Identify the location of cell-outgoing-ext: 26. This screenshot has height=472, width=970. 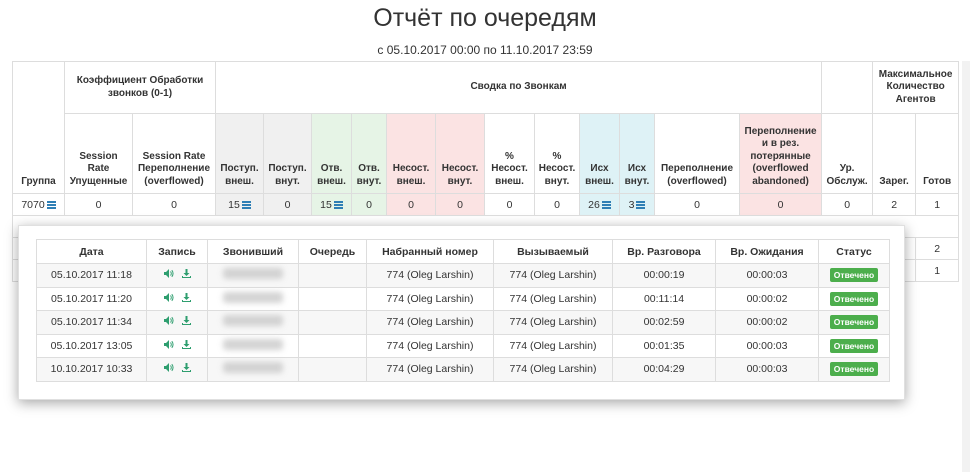
(599, 204).